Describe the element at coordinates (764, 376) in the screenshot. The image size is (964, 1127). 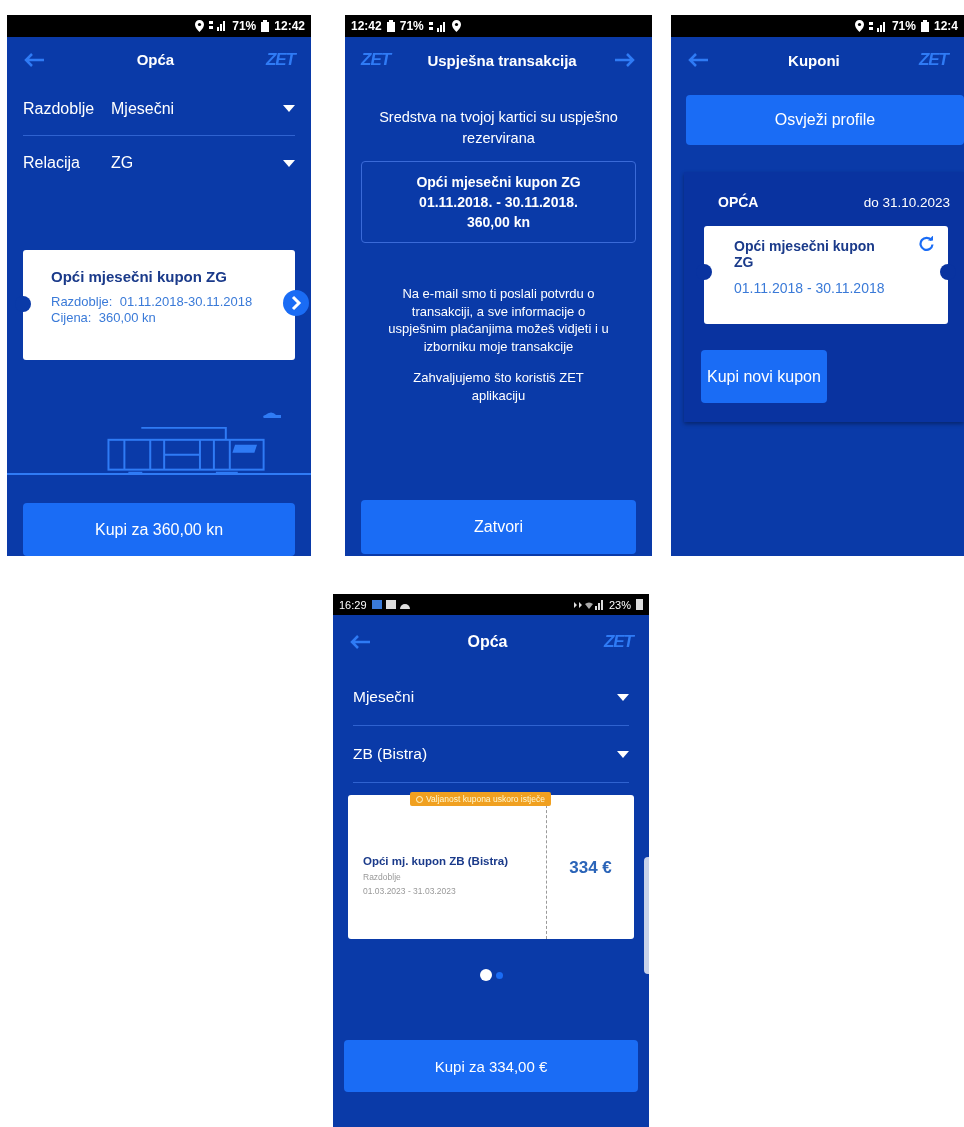
I see `buy-new-coupon-button: Kupi novi kupon` at that location.